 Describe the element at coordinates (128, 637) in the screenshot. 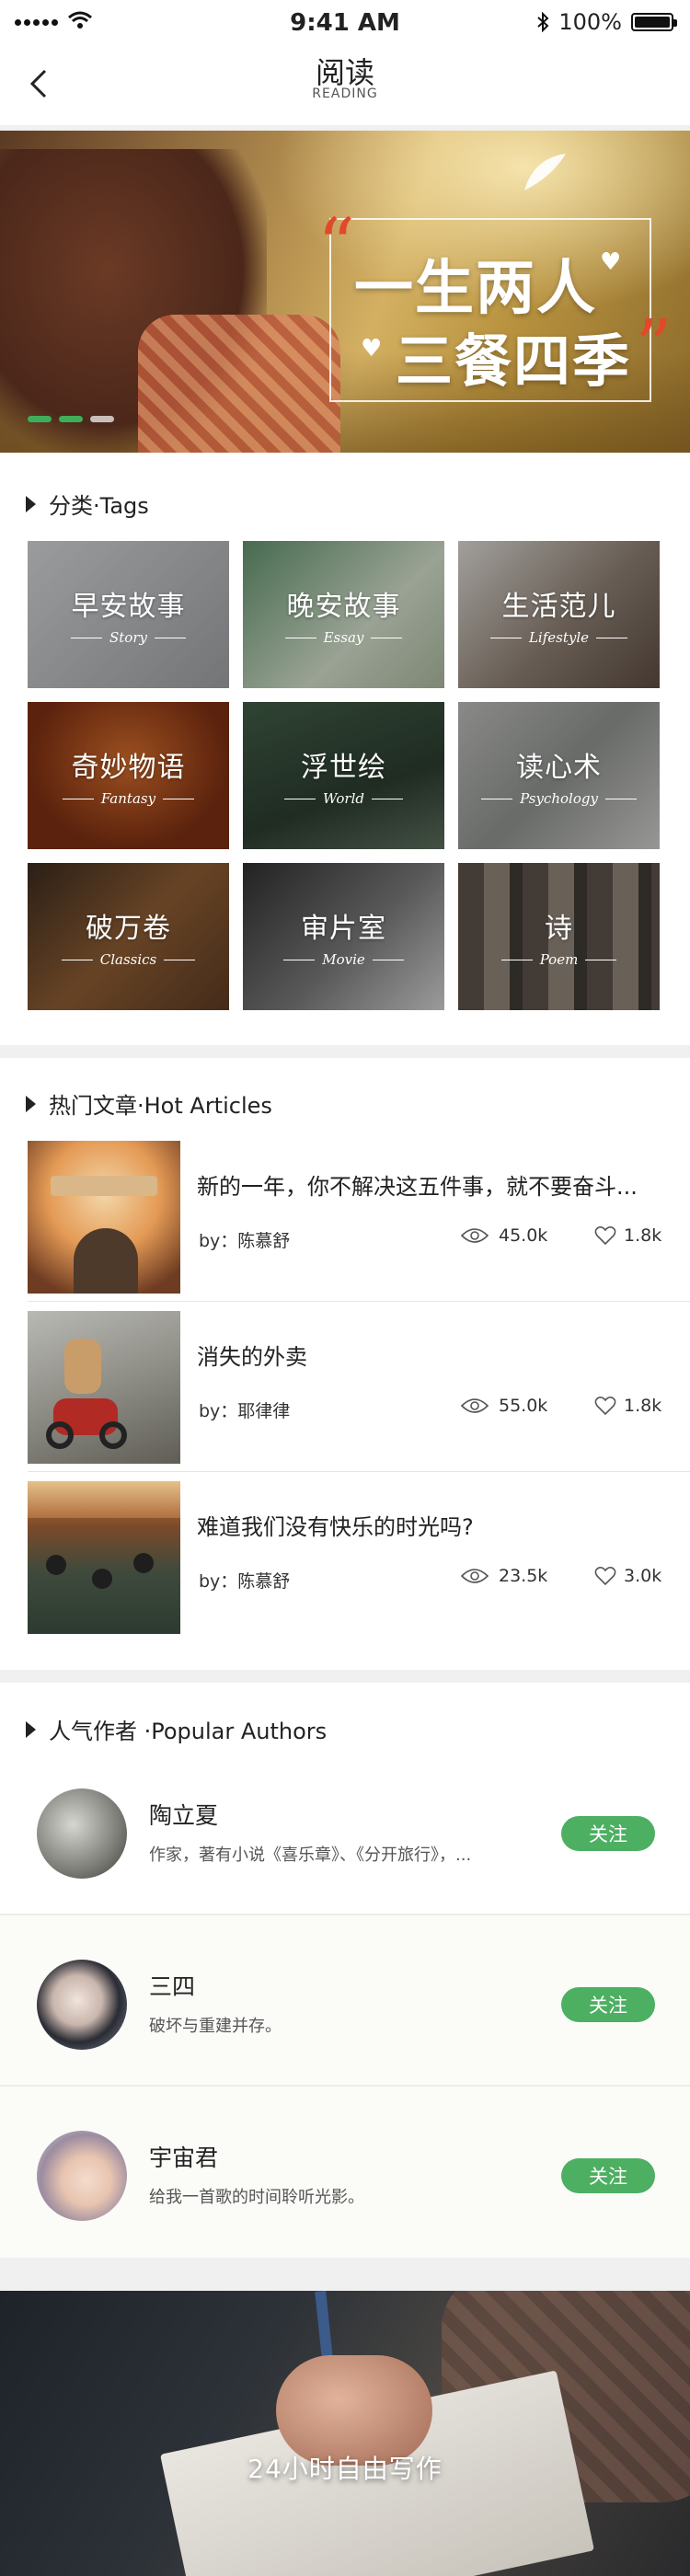

I see `tag-sub: Story` at that location.